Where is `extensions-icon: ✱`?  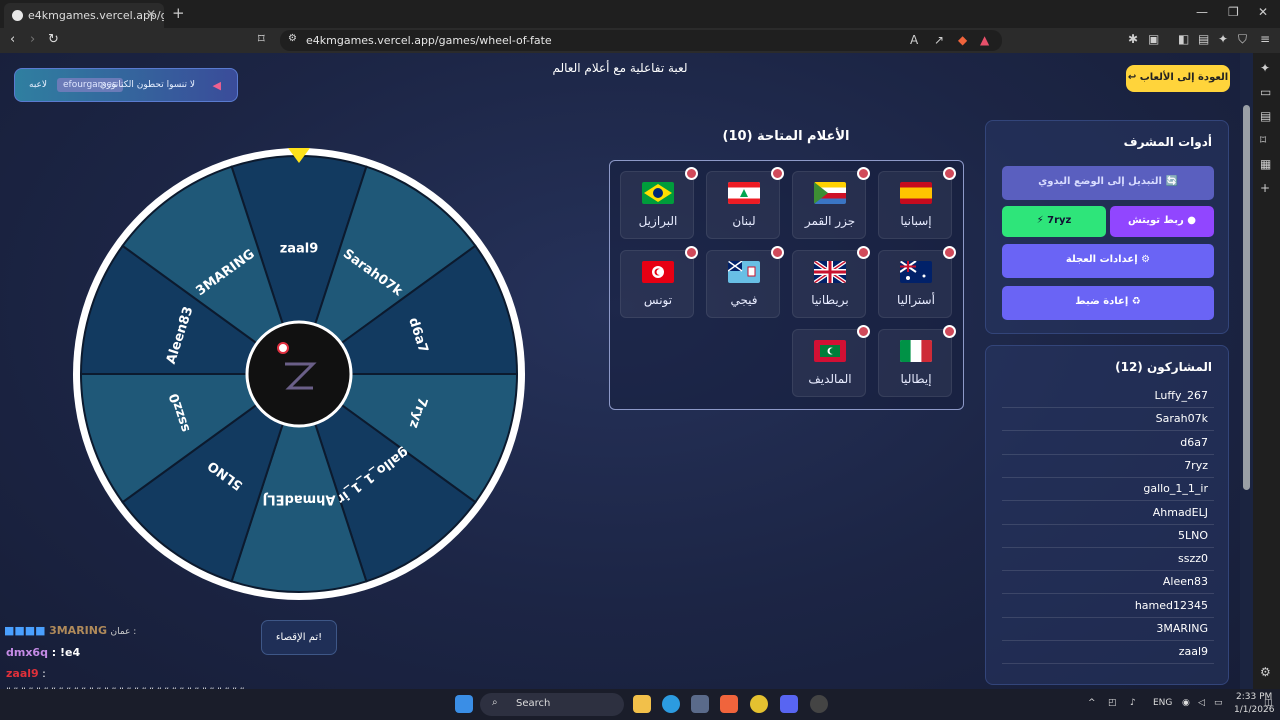
extensions-icon: ✱ is located at coordinates (1133, 39).